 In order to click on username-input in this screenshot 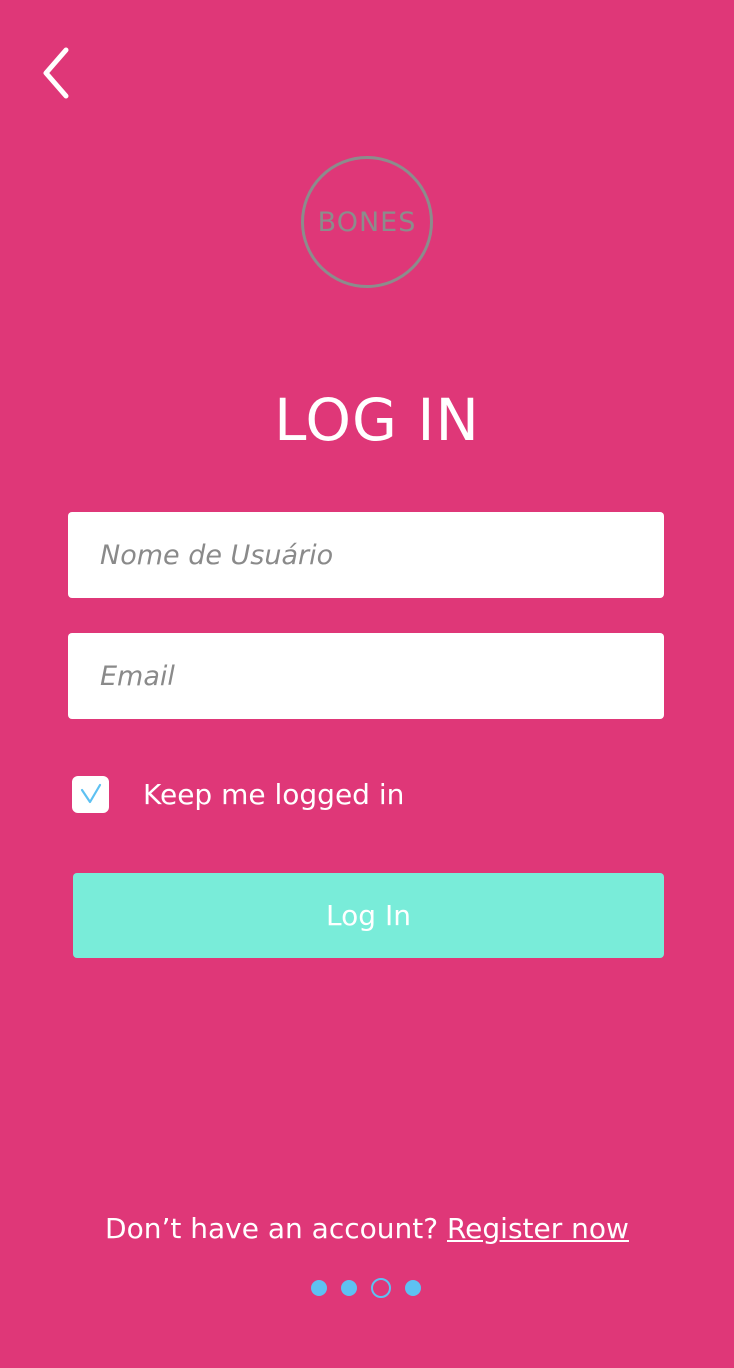, I will do `click(366, 555)`.